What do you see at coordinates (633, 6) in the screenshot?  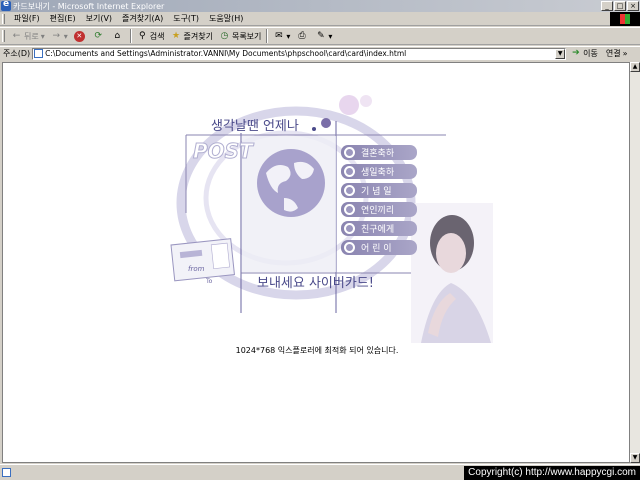 I see `close-button: ×` at bounding box center [633, 6].